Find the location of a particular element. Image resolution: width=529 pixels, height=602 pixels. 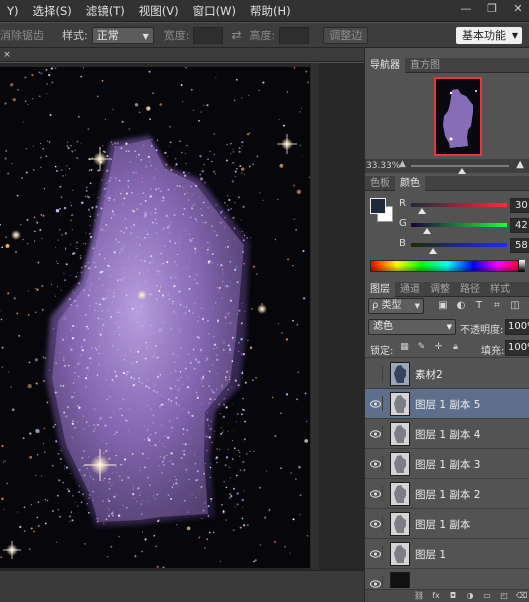

blend-mode-select: 滤色 ▼ is located at coordinates (412, 327).